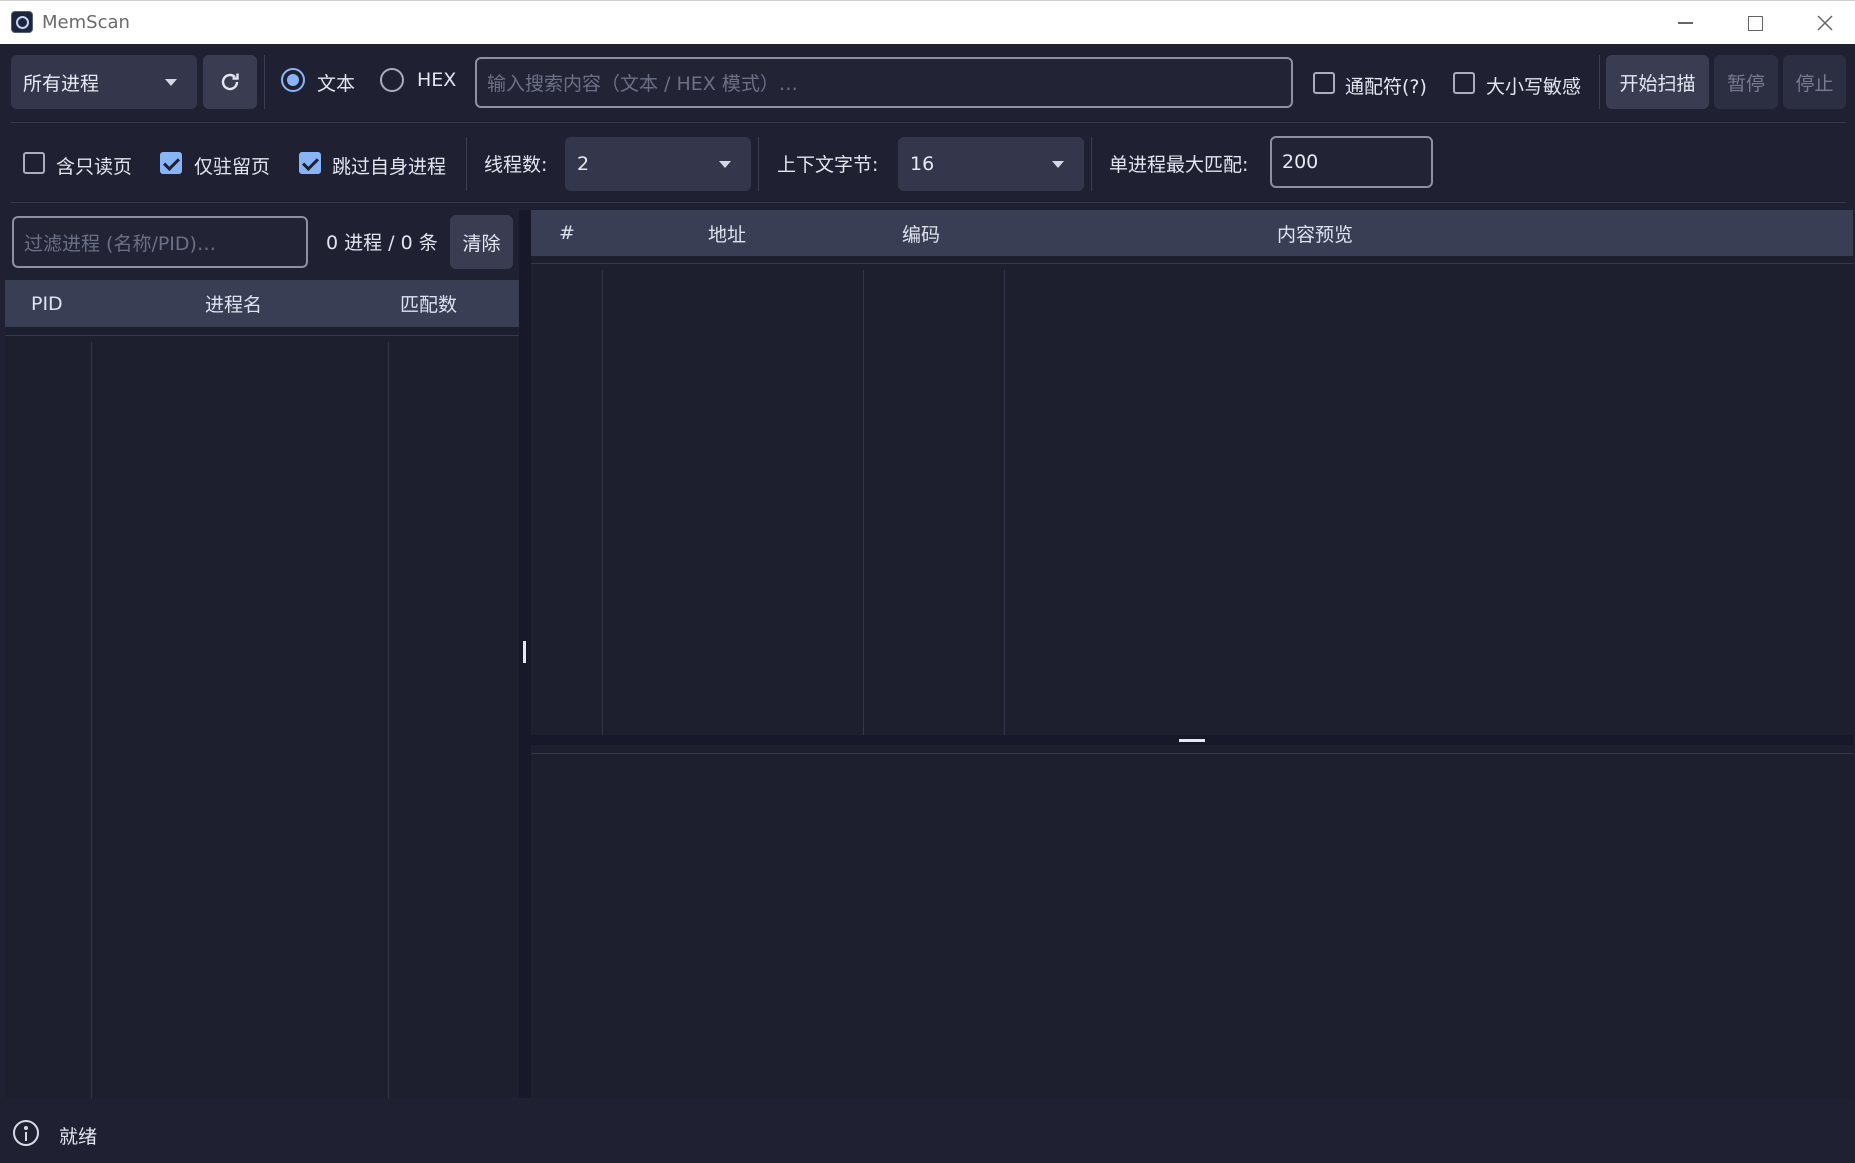 Image resolution: width=1855 pixels, height=1163 pixels. What do you see at coordinates (1386, 87) in the screenshot?
I see `wildcard-label: 通配符(?)` at bounding box center [1386, 87].